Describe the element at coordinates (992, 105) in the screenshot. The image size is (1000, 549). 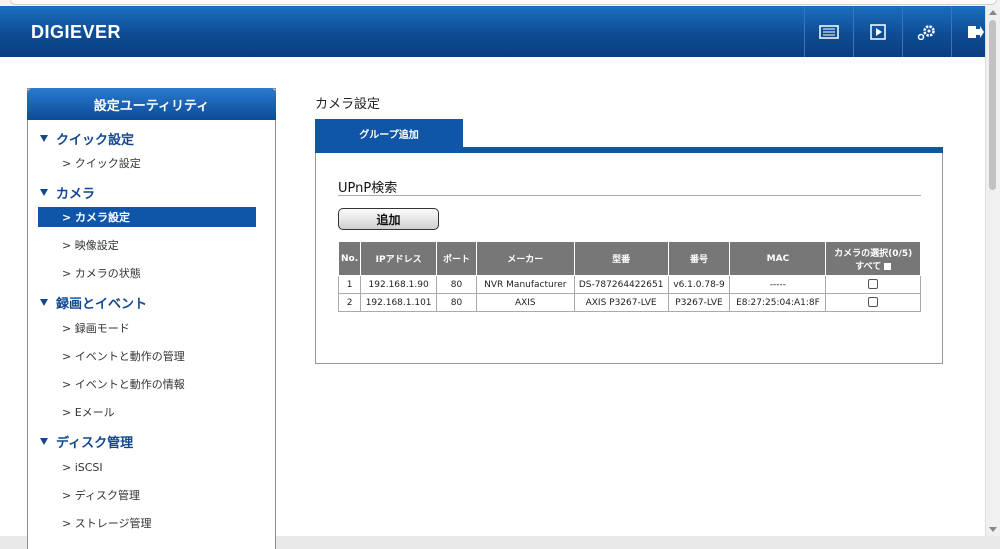
I see `scroll-thumb` at that location.